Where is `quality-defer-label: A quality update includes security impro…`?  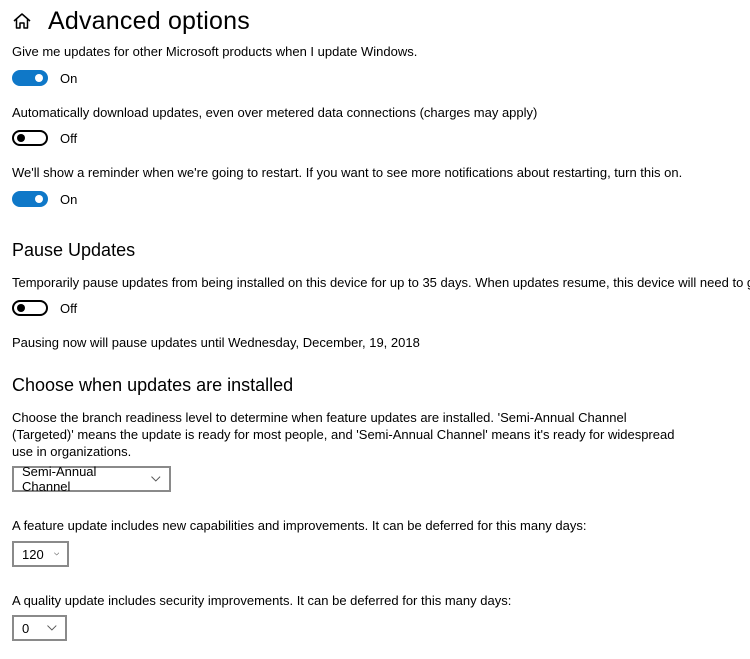 quality-defer-label: A quality update includes security impro… is located at coordinates (262, 600).